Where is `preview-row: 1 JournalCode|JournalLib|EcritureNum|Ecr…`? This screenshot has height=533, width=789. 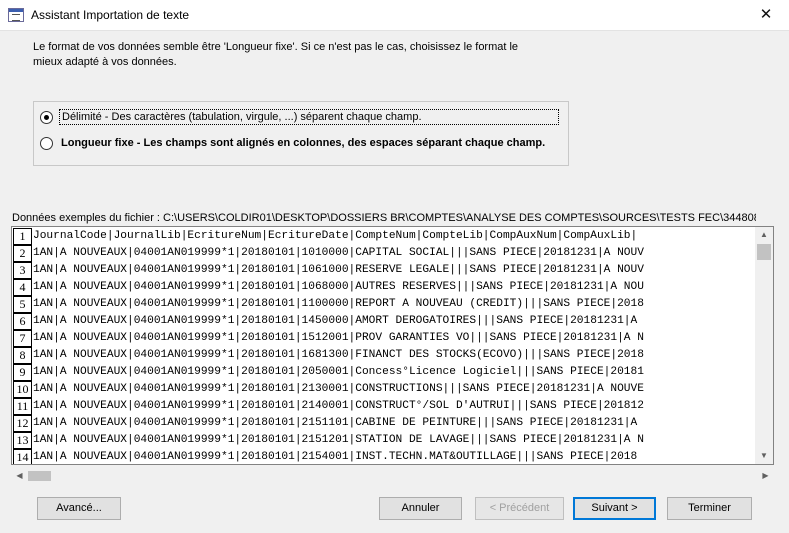 preview-row: 1 JournalCode|JournalLib|EcritureNum|Ecr… is located at coordinates (392, 236).